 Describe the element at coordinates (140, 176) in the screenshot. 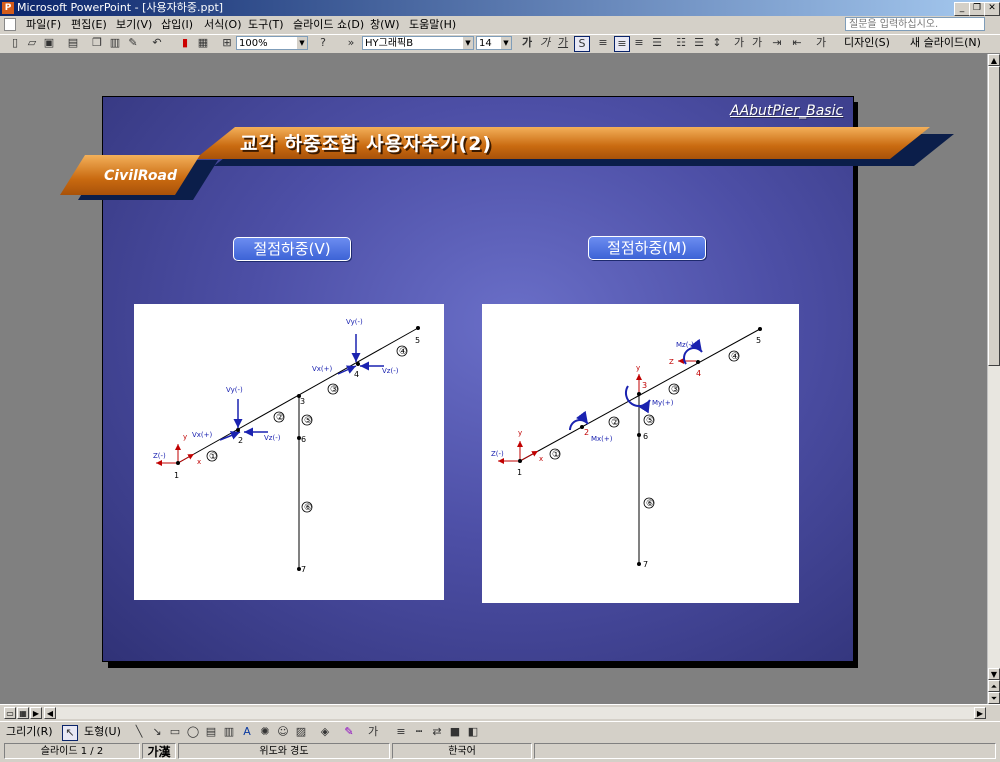

I see `logo: CivilRoad` at that location.